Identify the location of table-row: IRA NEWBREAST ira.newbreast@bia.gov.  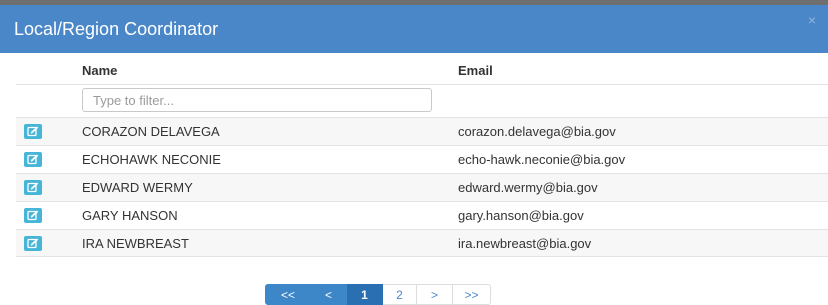
(422, 243).